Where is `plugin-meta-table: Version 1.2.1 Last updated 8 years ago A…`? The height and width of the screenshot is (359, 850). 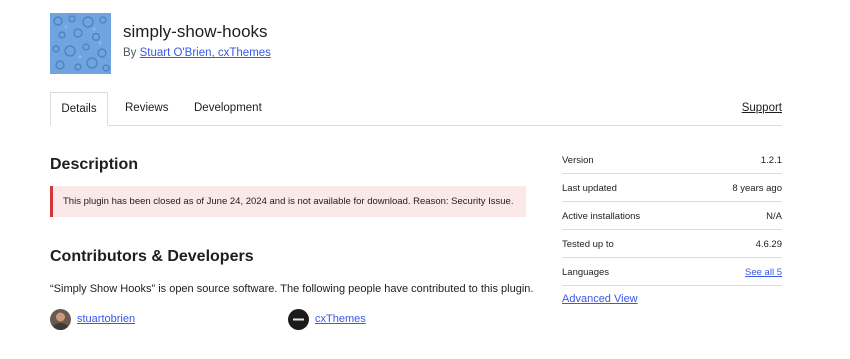 plugin-meta-table: Version 1.2.1 Last updated 8 years ago A… is located at coordinates (672, 216).